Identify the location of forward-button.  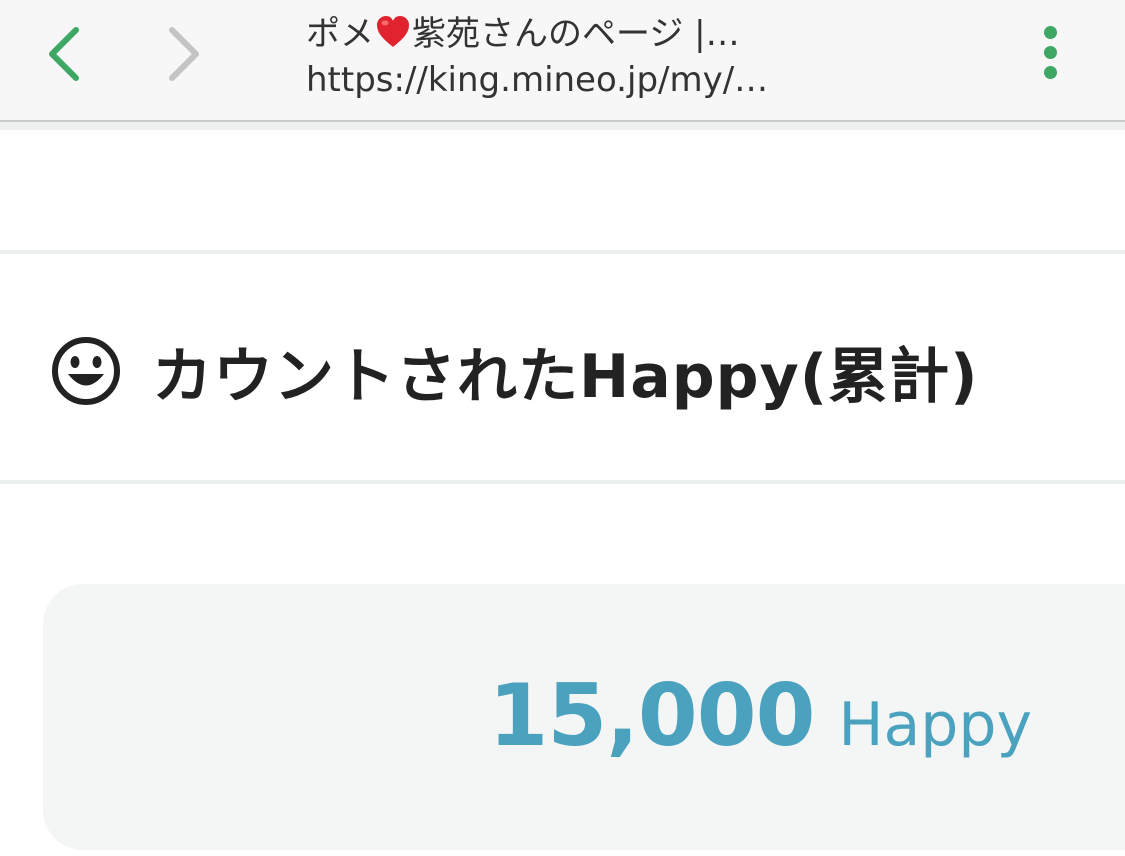
(182, 54).